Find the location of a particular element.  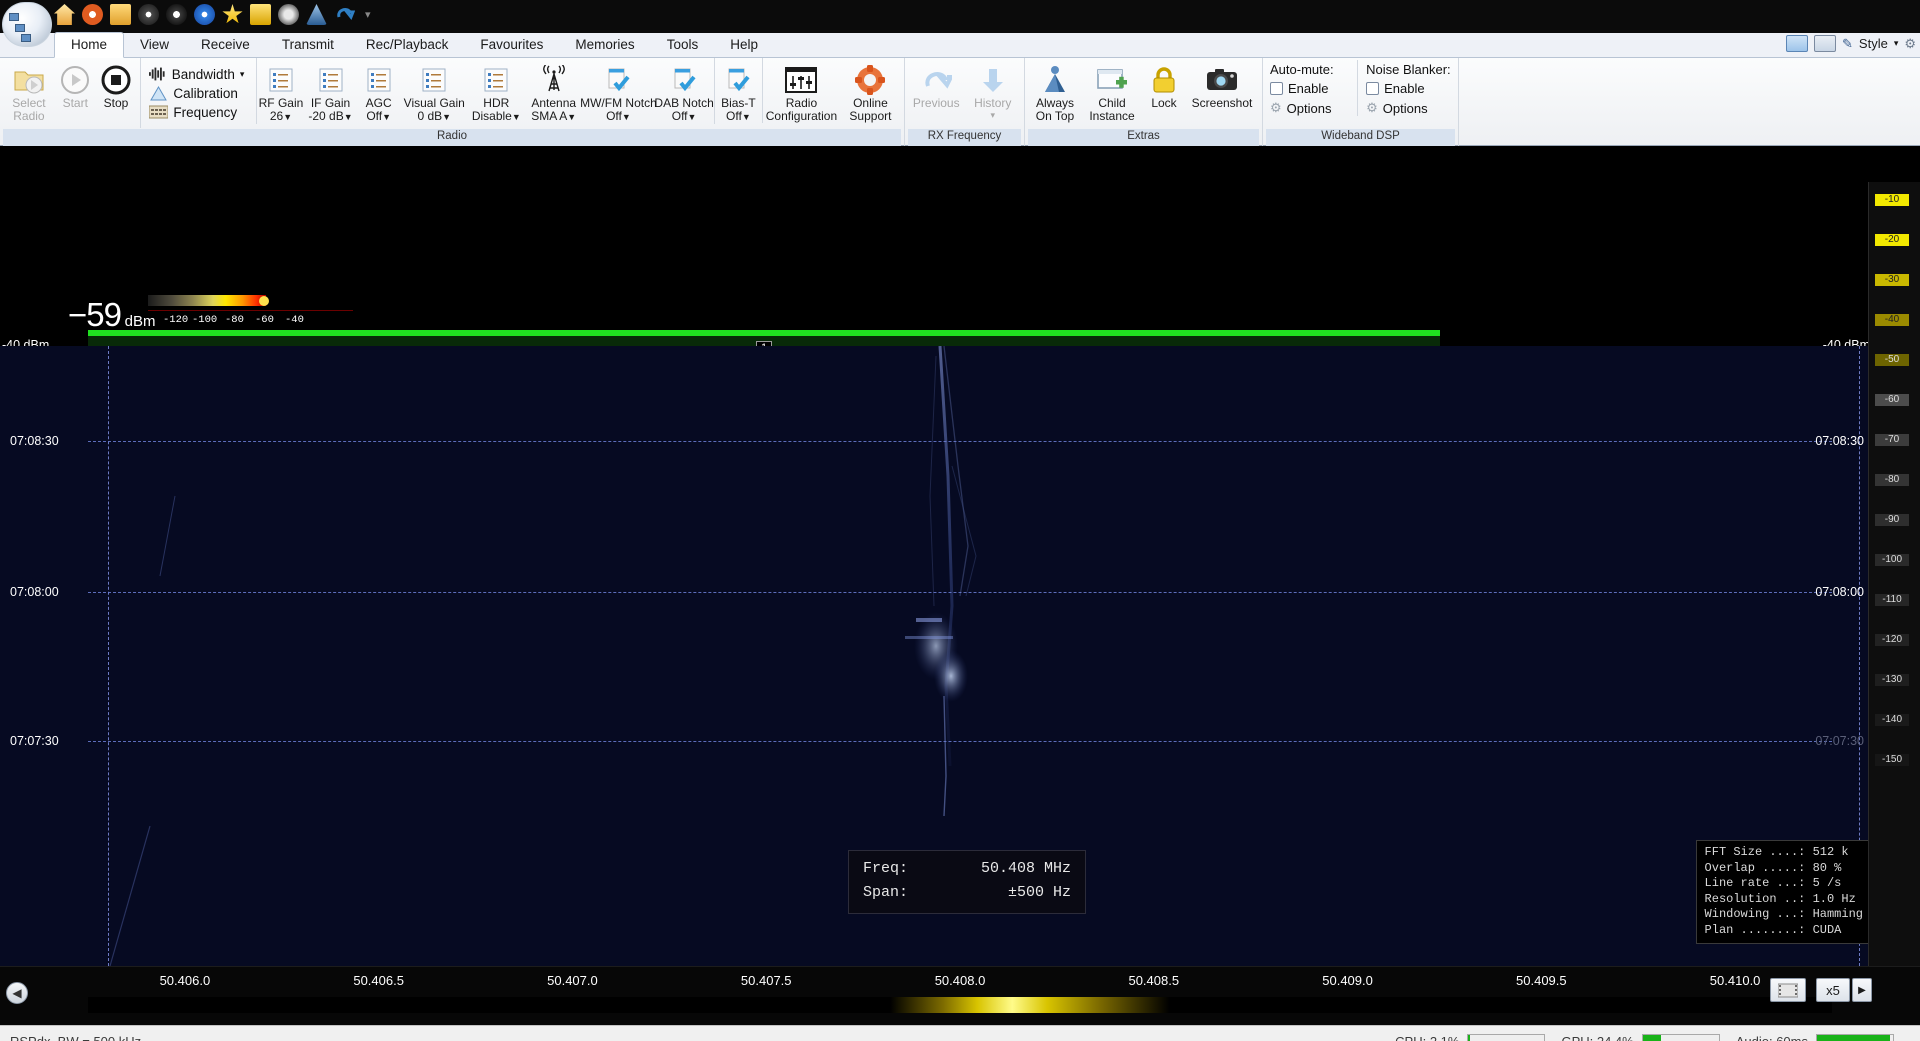

more-icon: ▾ is located at coordinates (368, 14).